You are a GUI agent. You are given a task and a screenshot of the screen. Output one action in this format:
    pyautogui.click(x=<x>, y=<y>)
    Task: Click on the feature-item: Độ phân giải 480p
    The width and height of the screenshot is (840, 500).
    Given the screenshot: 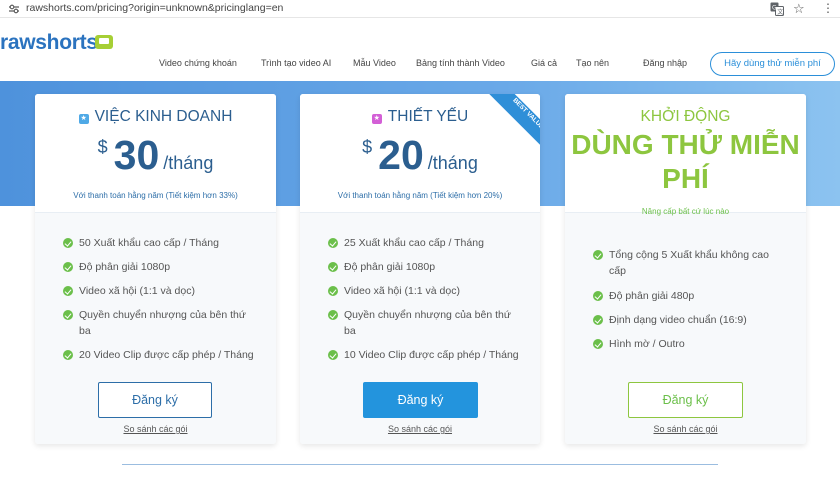 What is the action you would take?
    pyautogui.click(x=652, y=296)
    